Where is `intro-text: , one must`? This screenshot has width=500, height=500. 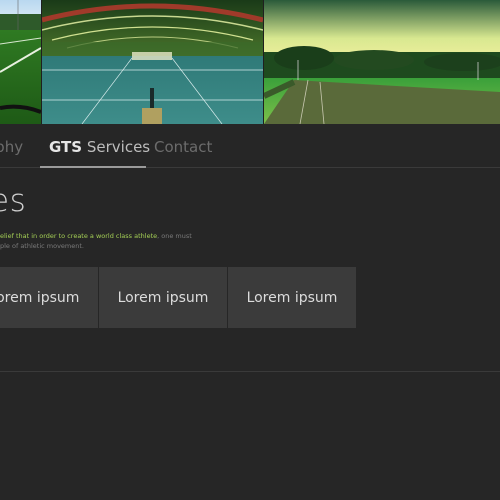
intro-text: , one must is located at coordinates (174, 236).